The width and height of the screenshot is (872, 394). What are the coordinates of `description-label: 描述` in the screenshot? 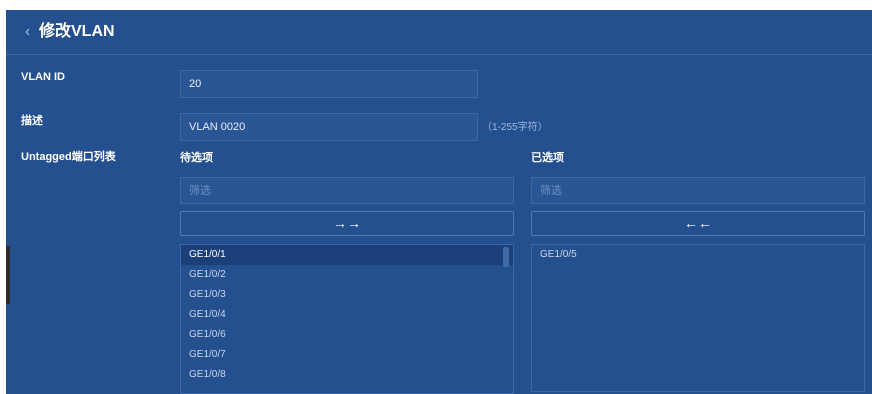 It's located at (32, 121).